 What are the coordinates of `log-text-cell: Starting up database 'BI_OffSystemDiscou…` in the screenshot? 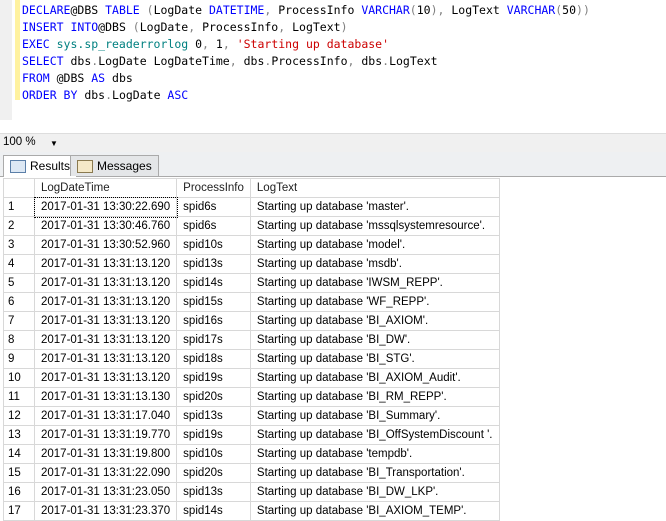 It's located at (374, 435).